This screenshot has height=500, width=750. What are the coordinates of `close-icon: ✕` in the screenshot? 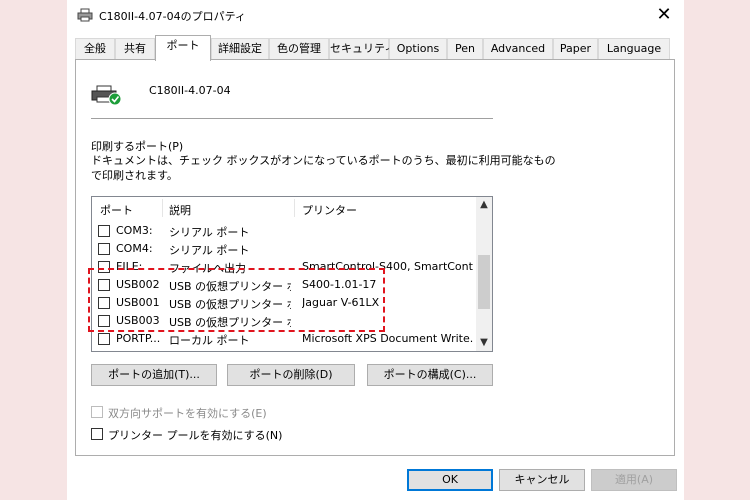 It's located at (664, 14).